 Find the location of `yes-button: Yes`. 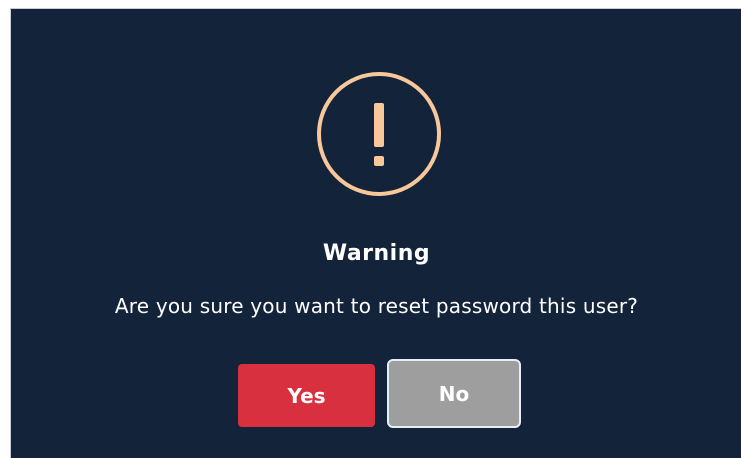

yes-button: Yes is located at coordinates (306, 395).